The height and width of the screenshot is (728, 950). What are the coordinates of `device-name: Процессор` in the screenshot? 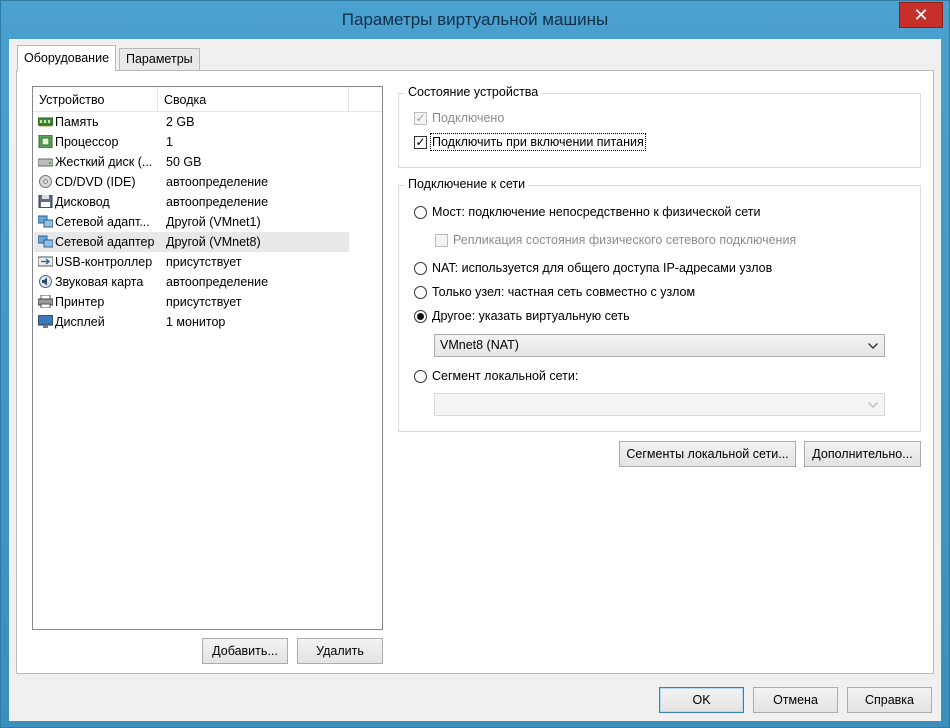 It's located at (87, 142).